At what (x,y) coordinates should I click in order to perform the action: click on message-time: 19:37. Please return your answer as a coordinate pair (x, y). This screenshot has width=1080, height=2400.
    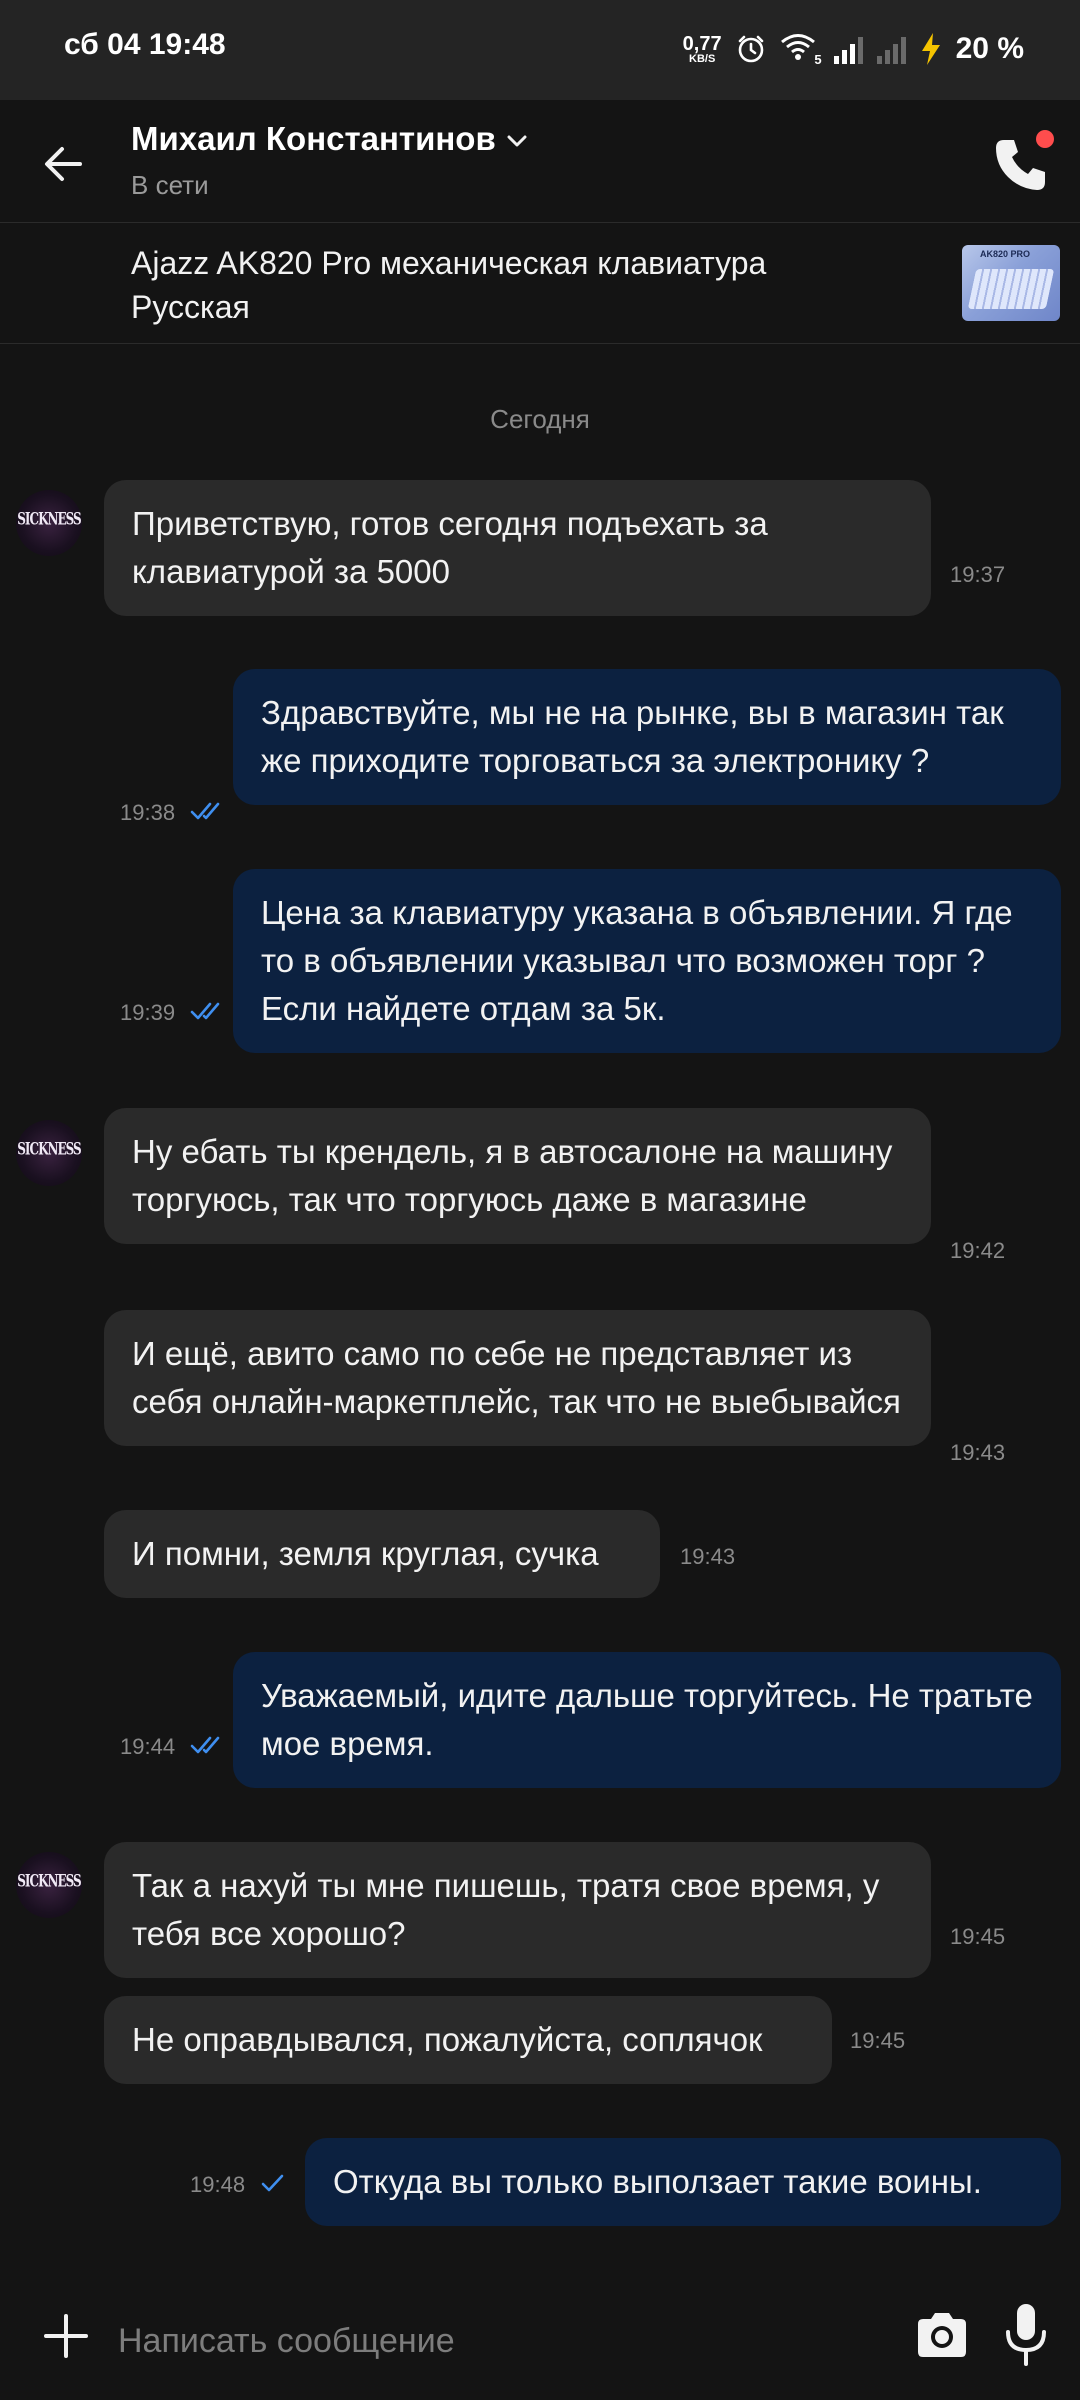
    Looking at the image, I should click on (978, 574).